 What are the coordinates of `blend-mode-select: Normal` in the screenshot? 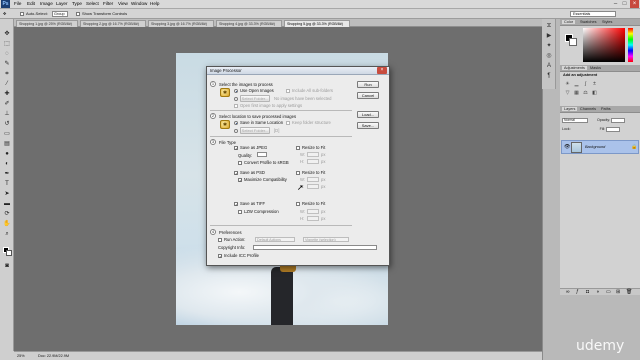 It's located at (575, 120).